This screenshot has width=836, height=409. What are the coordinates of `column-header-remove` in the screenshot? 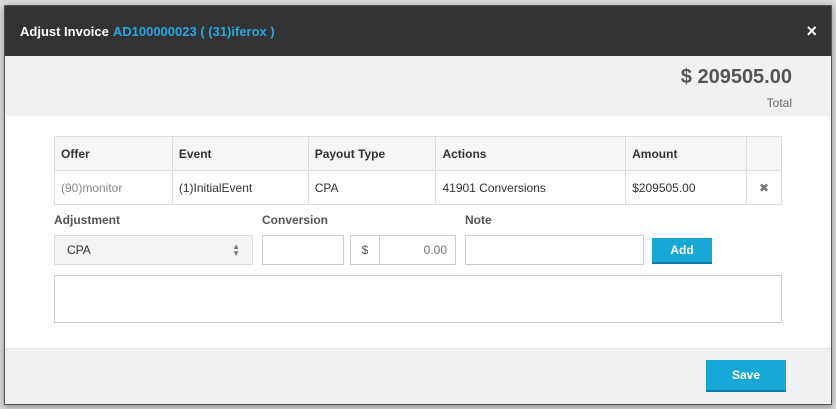 It's located at (764, 153).